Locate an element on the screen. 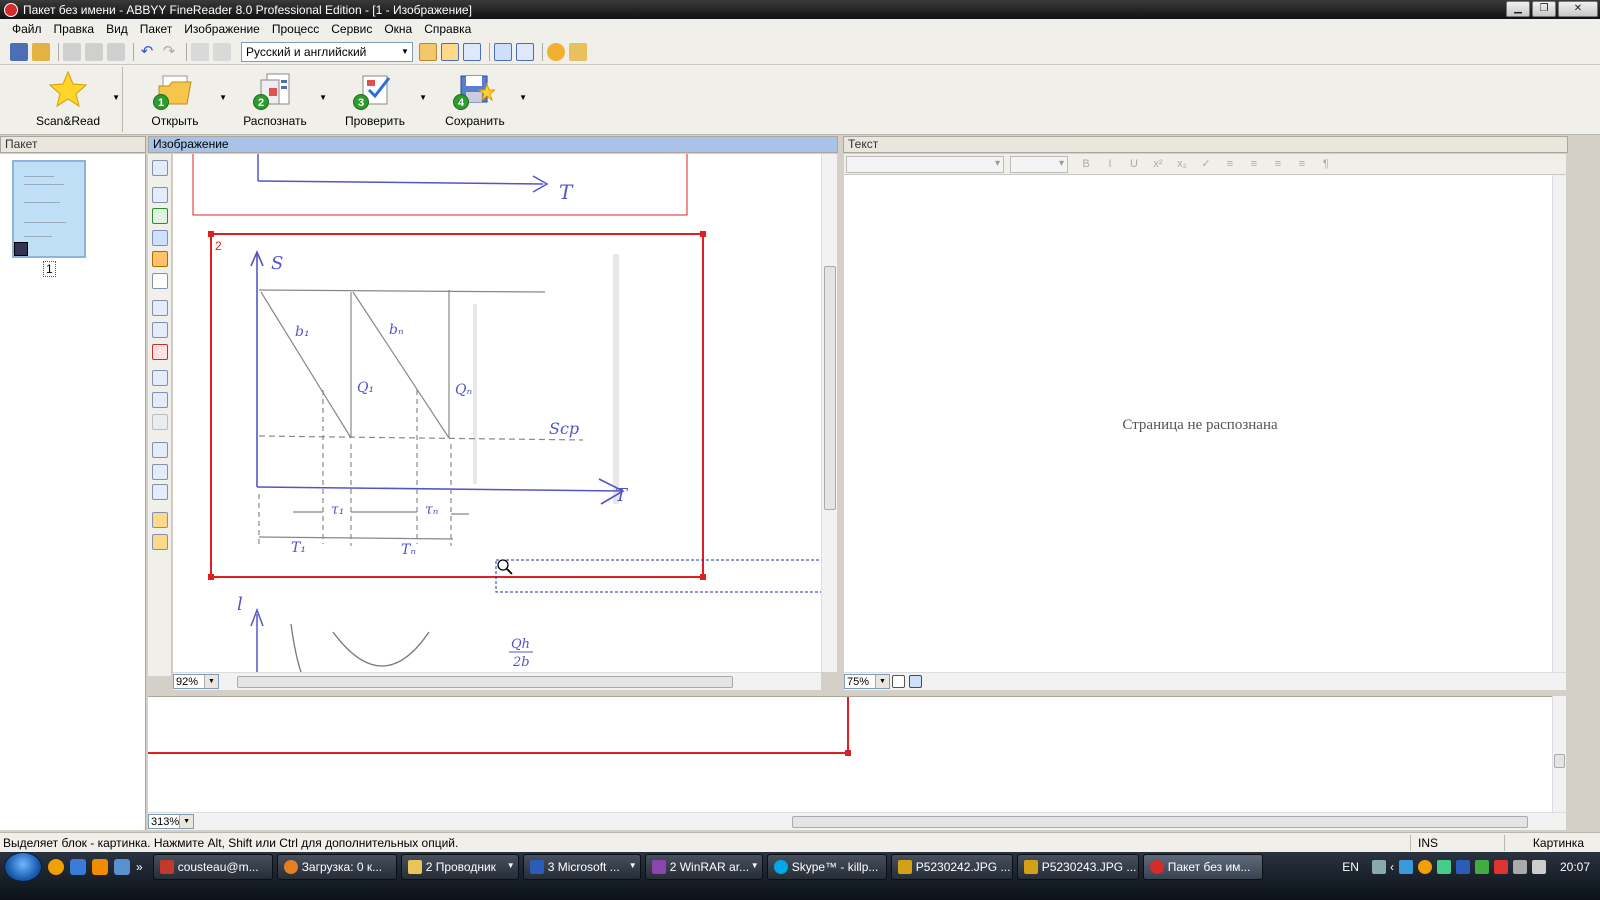  open-button: 1 Открыть ▼ is located at coordinates (178, 99).